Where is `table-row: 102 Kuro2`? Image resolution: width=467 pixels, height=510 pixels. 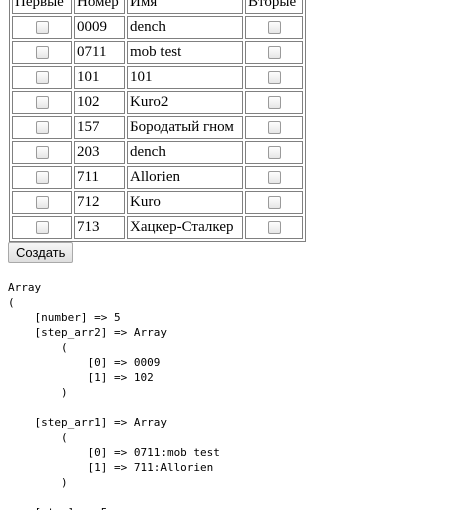
table-row: 102 Kuro2 is located at coordinates (157, 102).